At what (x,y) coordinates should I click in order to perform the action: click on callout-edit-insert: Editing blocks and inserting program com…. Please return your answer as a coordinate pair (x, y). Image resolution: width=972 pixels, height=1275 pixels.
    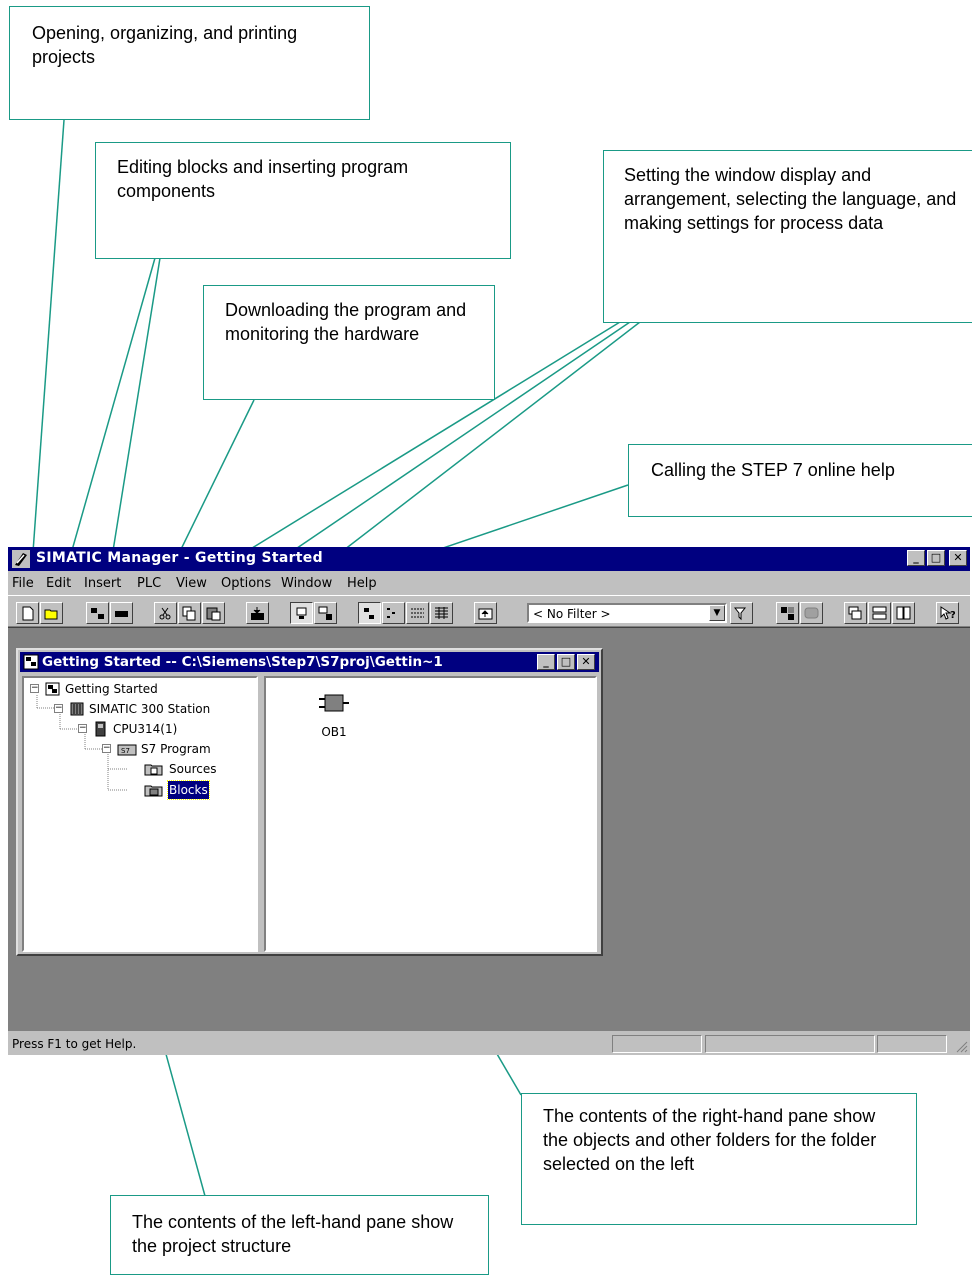
    Looking at the image, I should click on (303, 200).